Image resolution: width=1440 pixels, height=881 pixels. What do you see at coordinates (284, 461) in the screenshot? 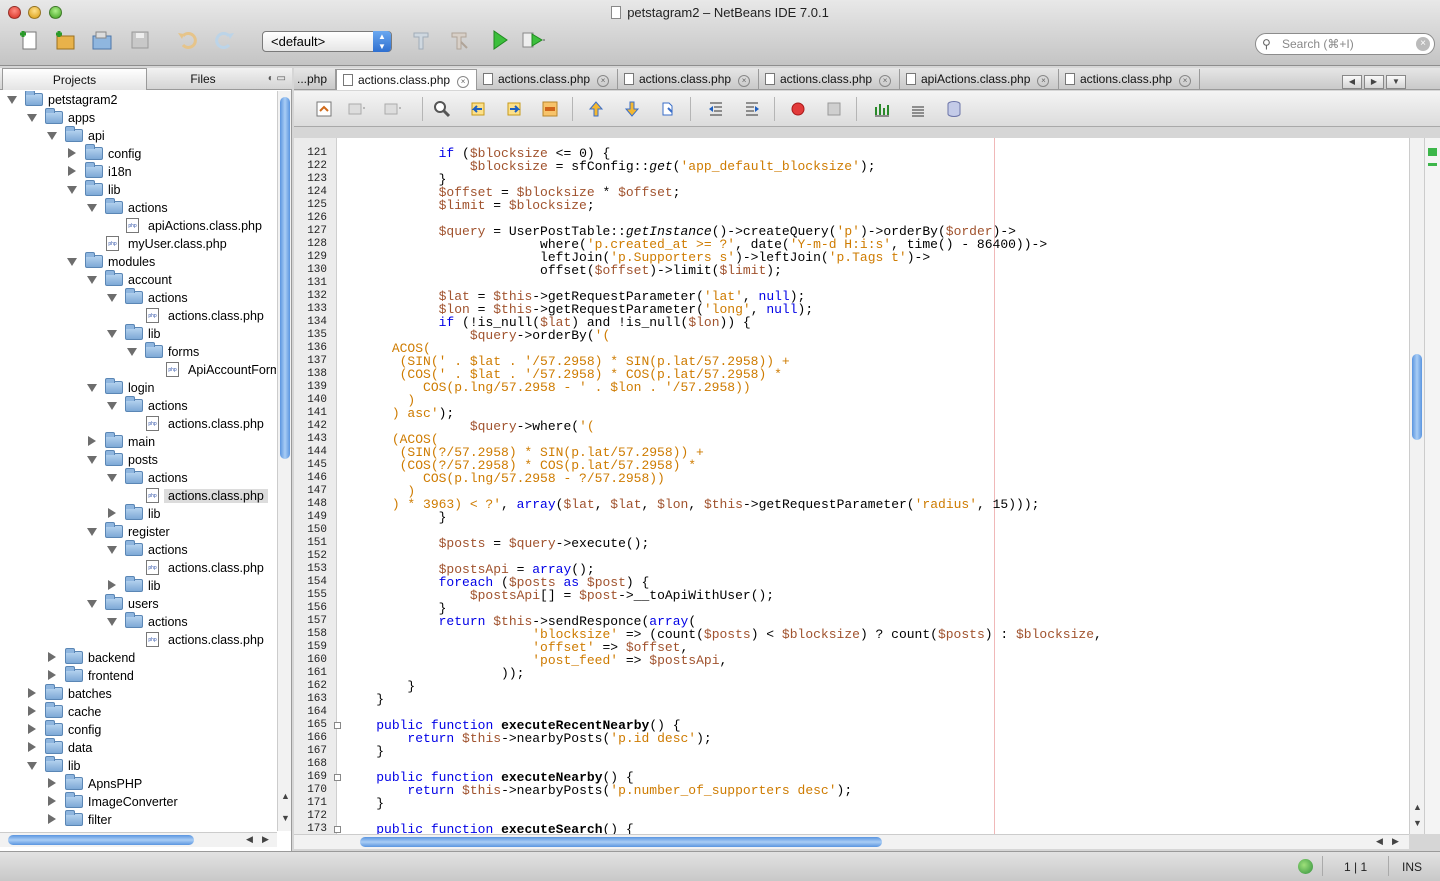
I see `tree-vertical-scrollbar: ▲ ▼` at bounding box center [284, 461].